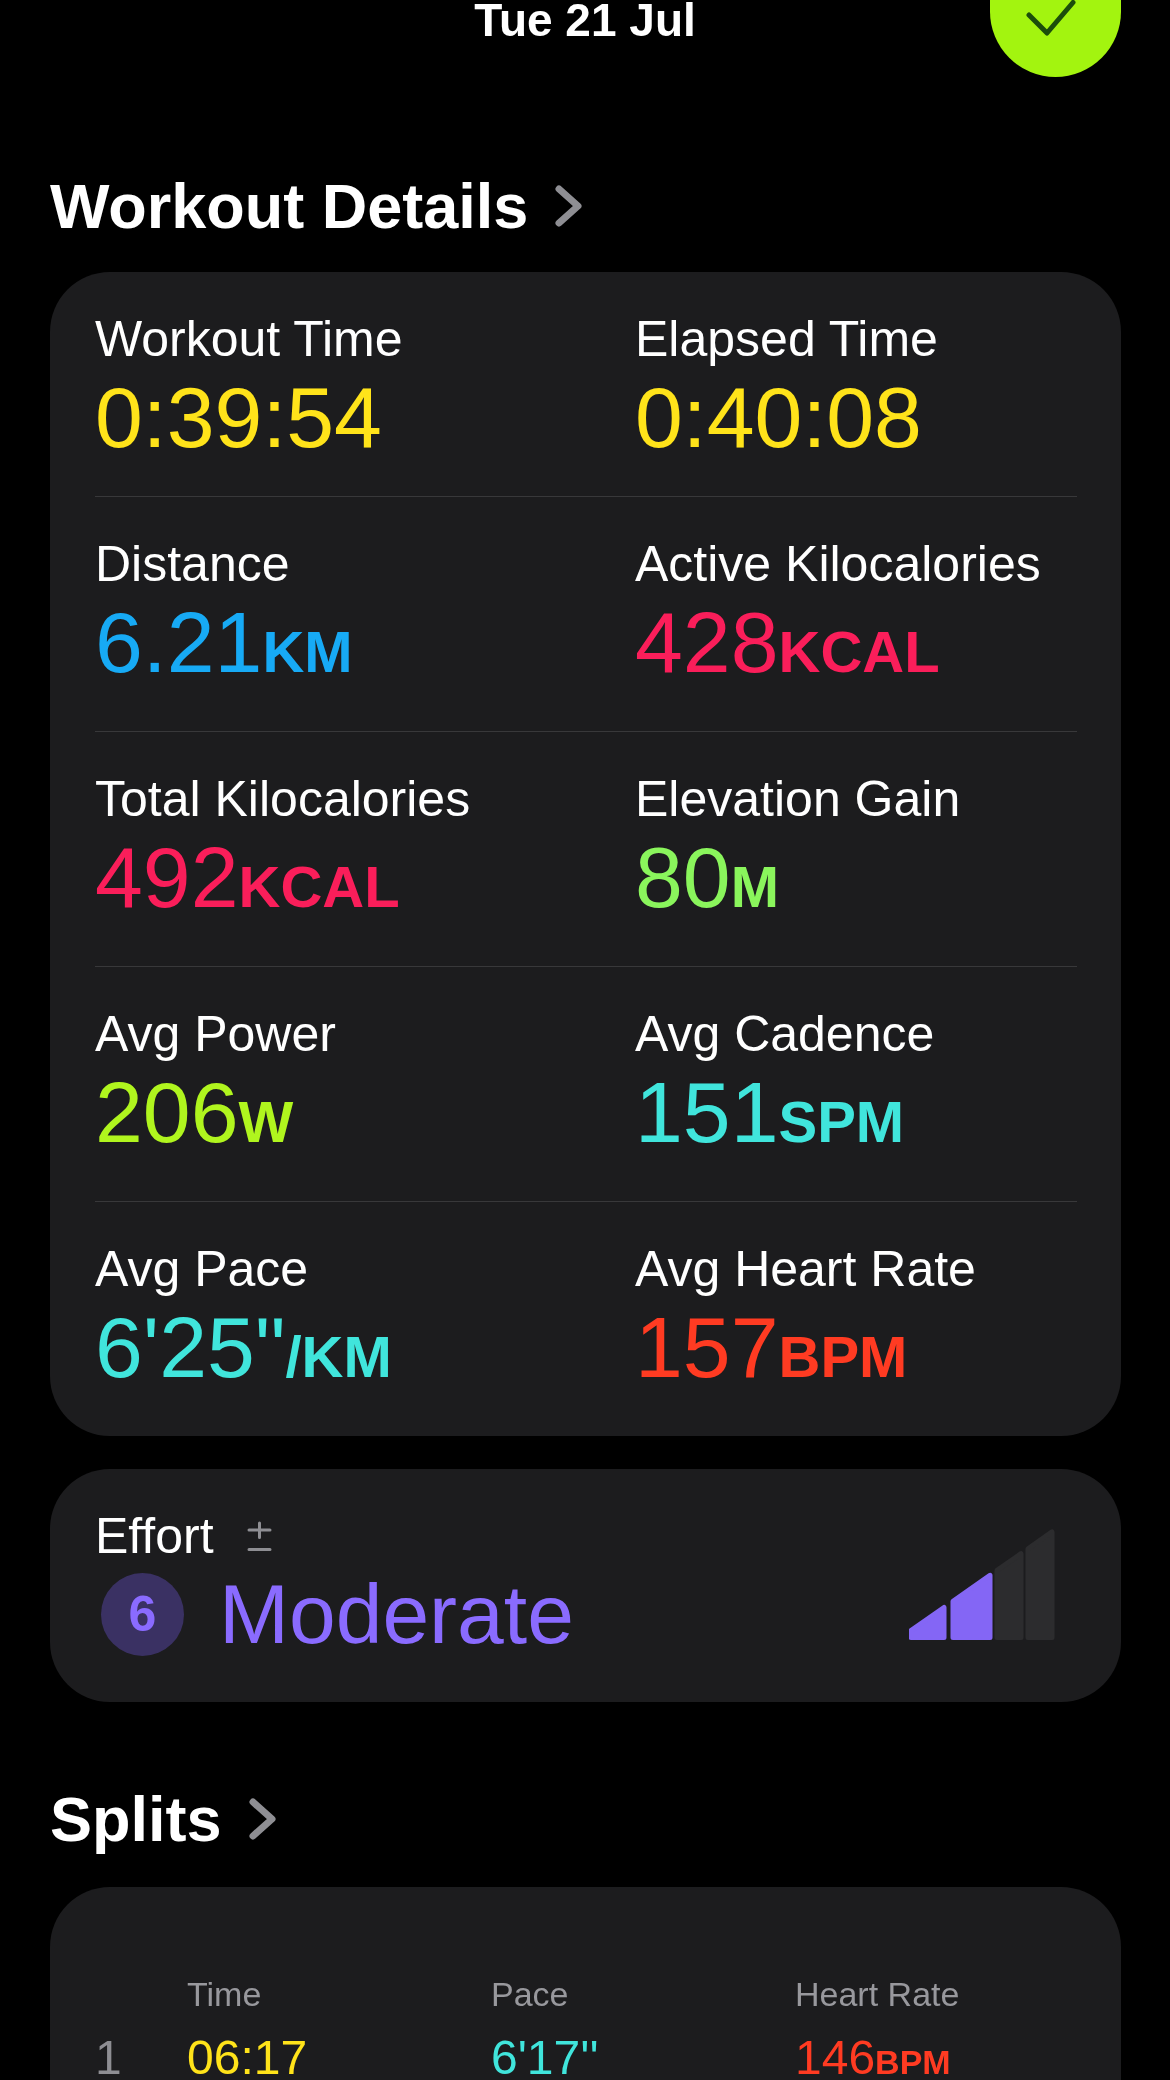 This screenshot has width=1170, height=2080. What do you see at coordinates (247, 878) in the screenshot?
I see `metric-value: 492KCAL` at bounding box center [247, 878].